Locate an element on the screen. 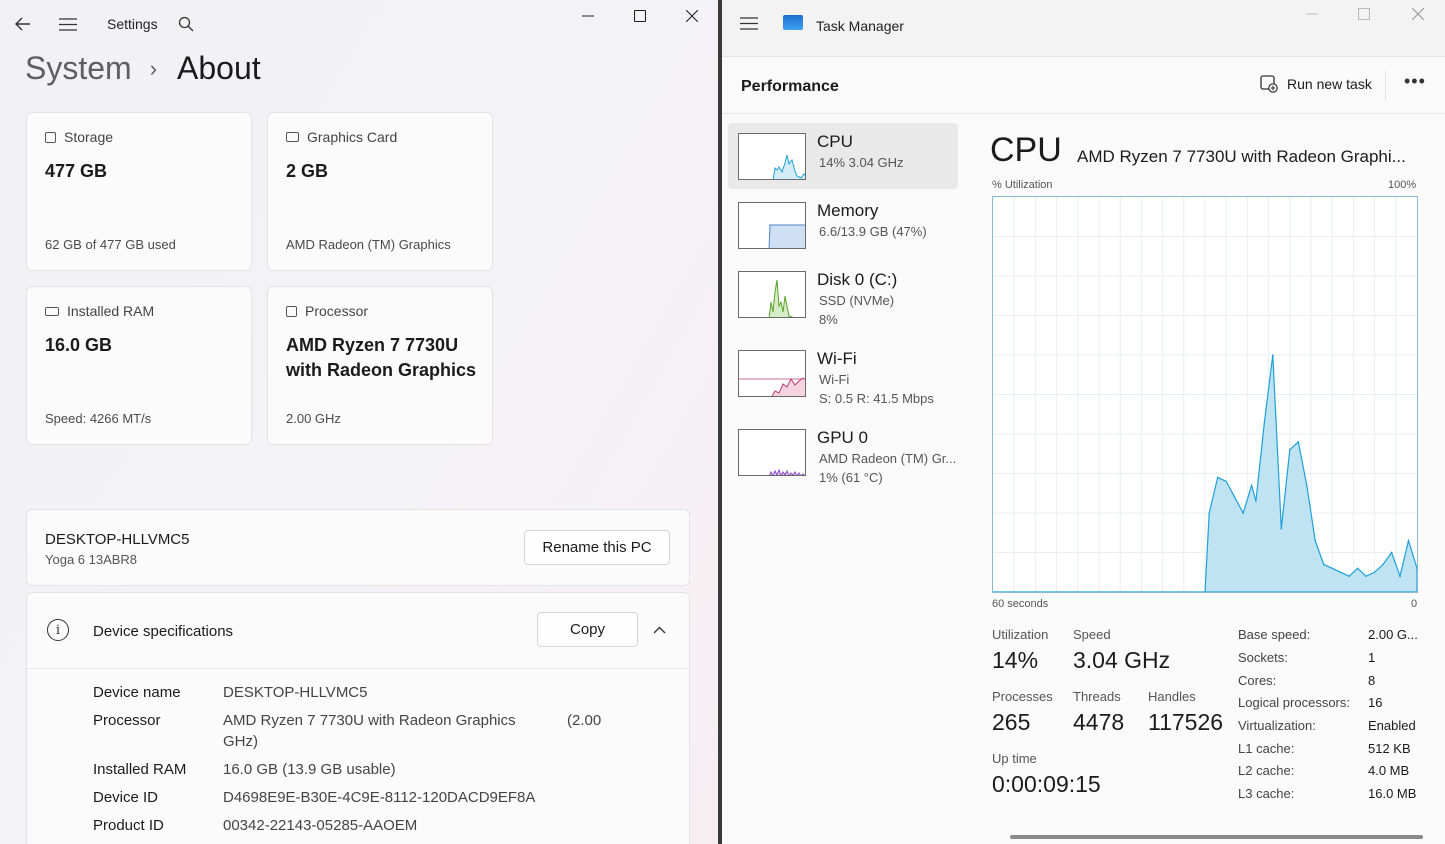 This screenshot has height=844, width=1445. task-manager-logo-icon is located at coordinates (793, 22).